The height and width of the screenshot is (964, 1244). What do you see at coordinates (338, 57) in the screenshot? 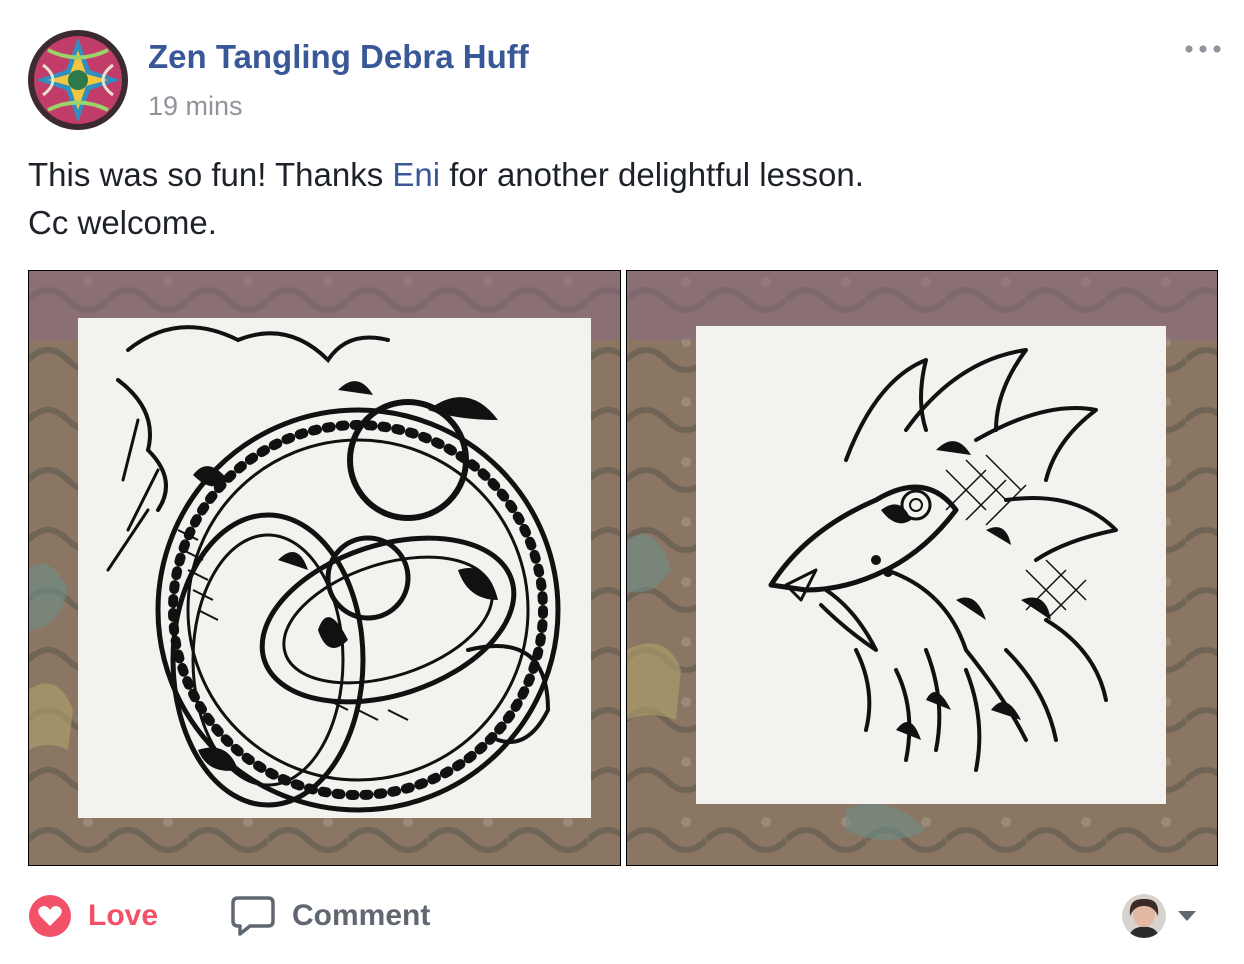
I see `author-name-link: Zen Tangling Debra Huff` at bounding box center [338, 57].